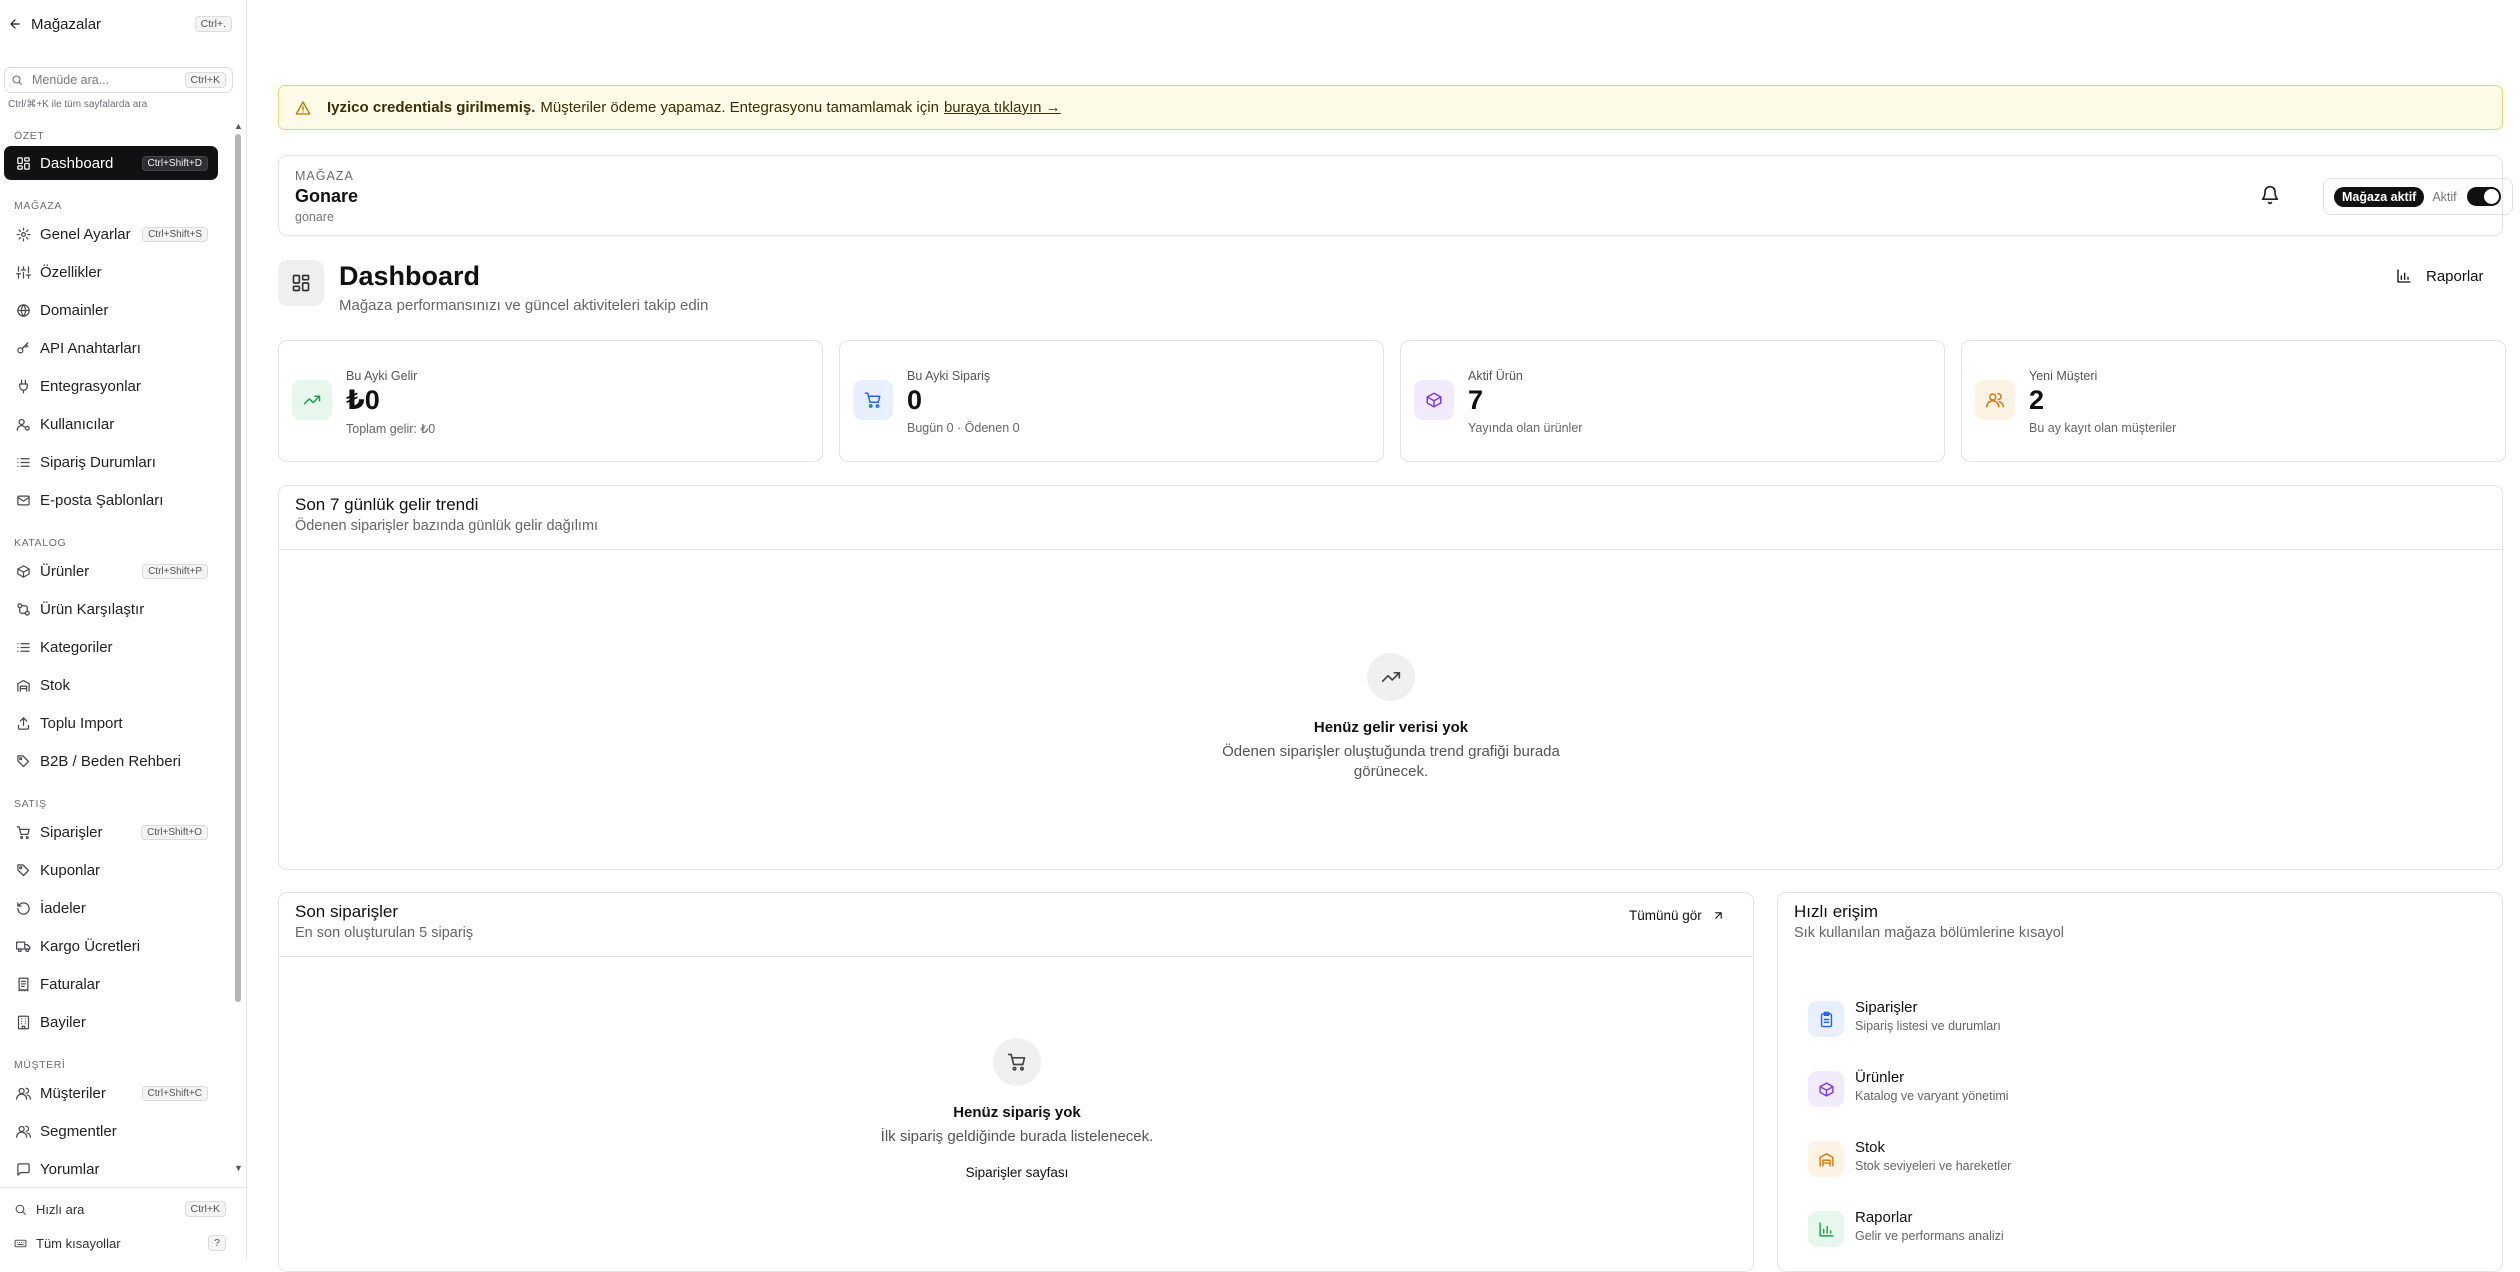 The image size is (2520, 1272). Describe the element at coordinates (111, 1165) in the screenshot. I see `sidebar-item-reviews: Yorumlar` at that location.